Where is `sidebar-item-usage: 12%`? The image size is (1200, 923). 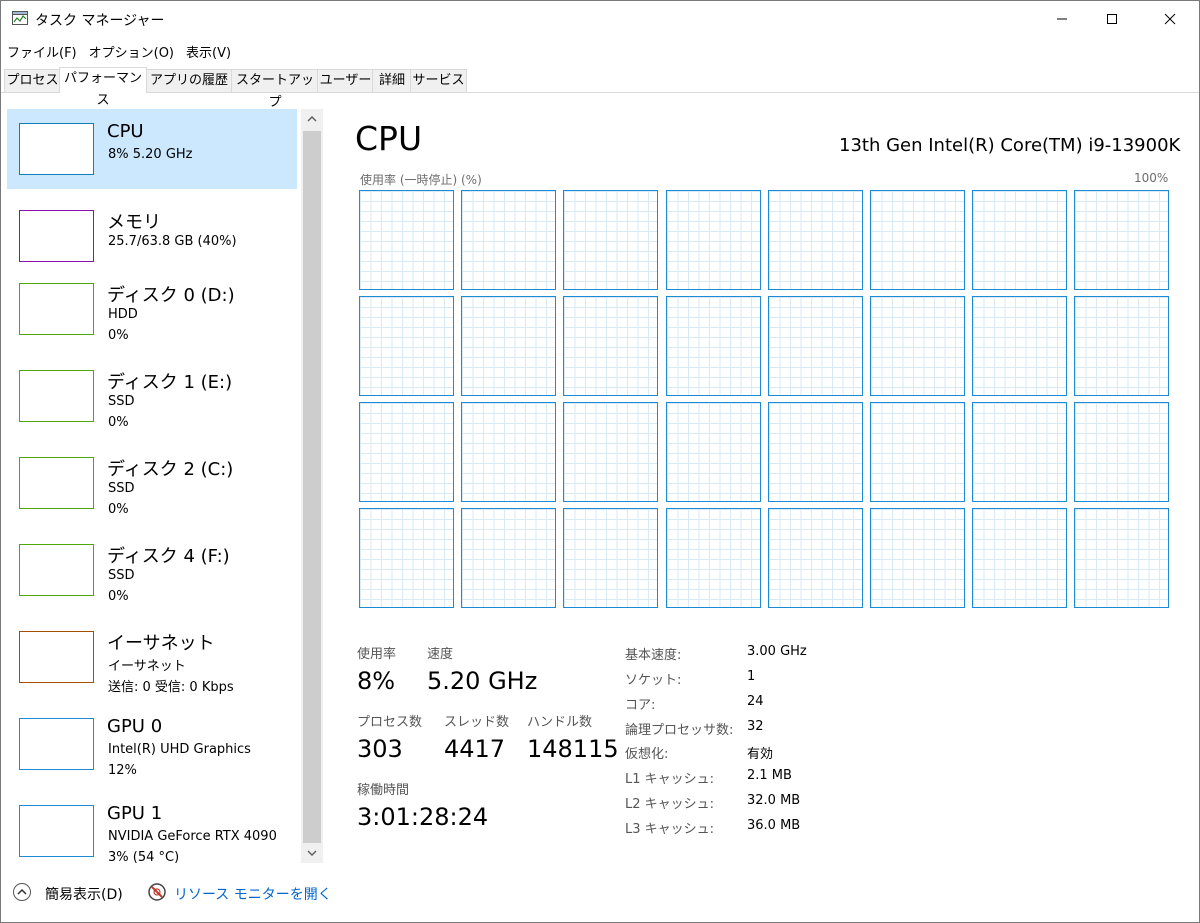
sidebar-item-usage: 12% is located at coordinates (122, 770).